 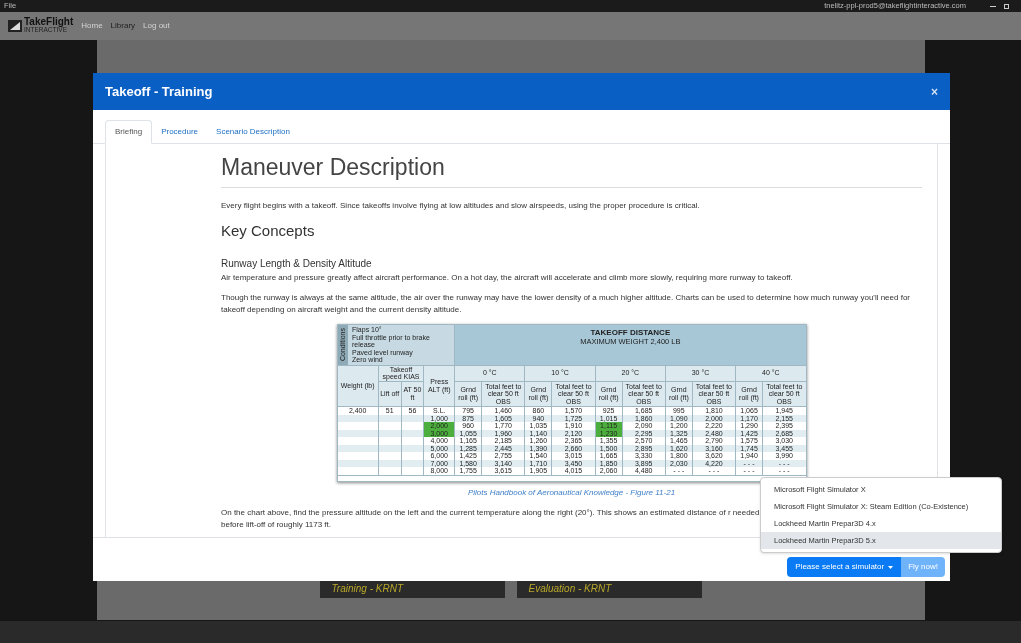 I want to click on tab: Briefing, so click(x=129, y=132).